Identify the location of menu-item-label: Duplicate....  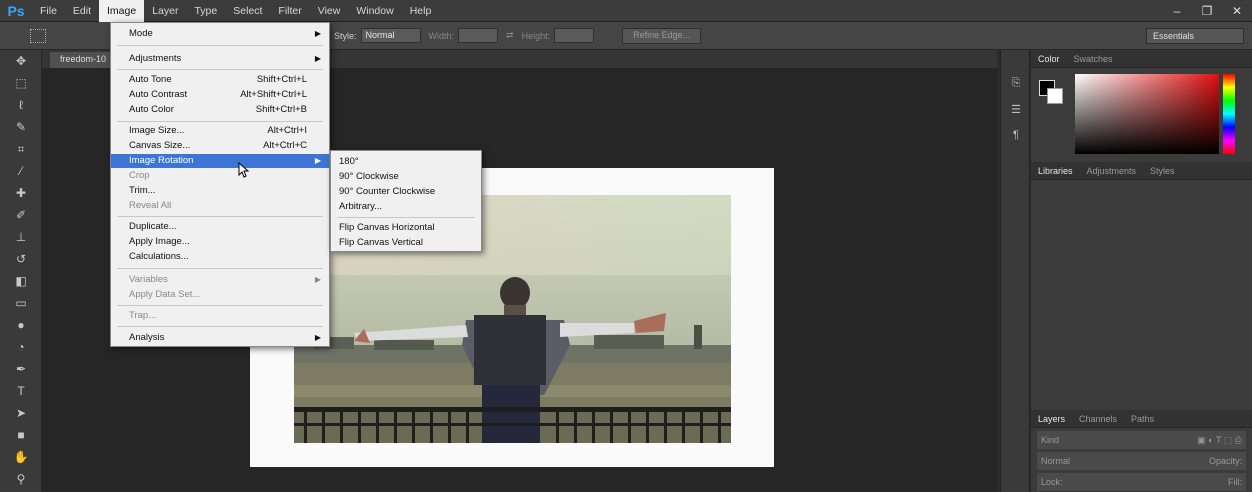
(153, 226).